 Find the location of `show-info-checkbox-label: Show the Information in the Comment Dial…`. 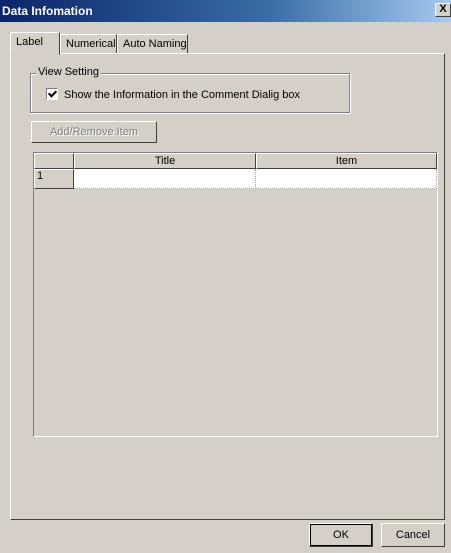

show-info-checkbox-label: Show the Information in the Comment Dial… is located at coordinates (182, 95).